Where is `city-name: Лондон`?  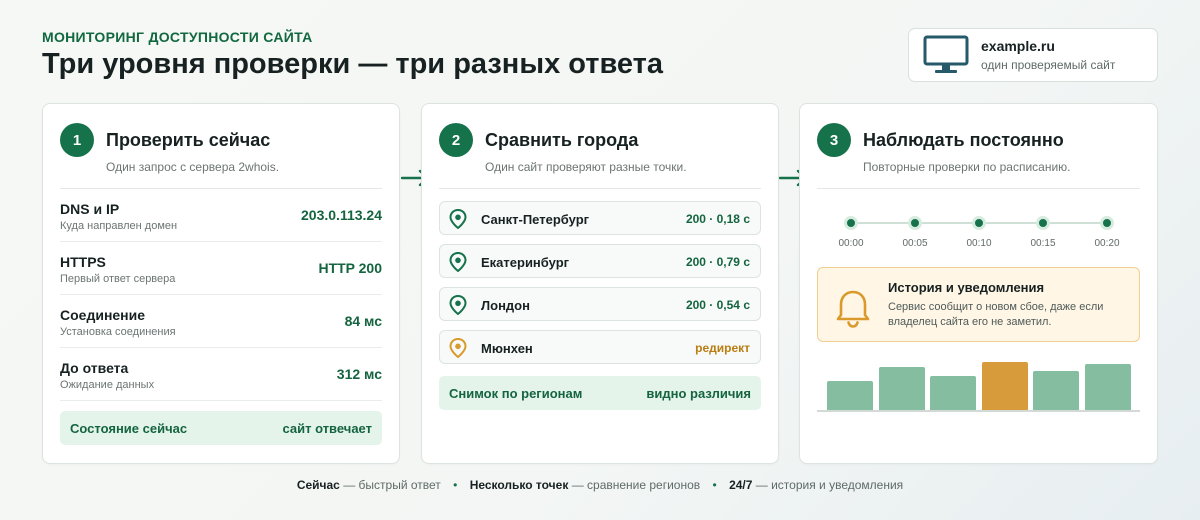
city-name: Лондон is located at coordinates (505, 305).